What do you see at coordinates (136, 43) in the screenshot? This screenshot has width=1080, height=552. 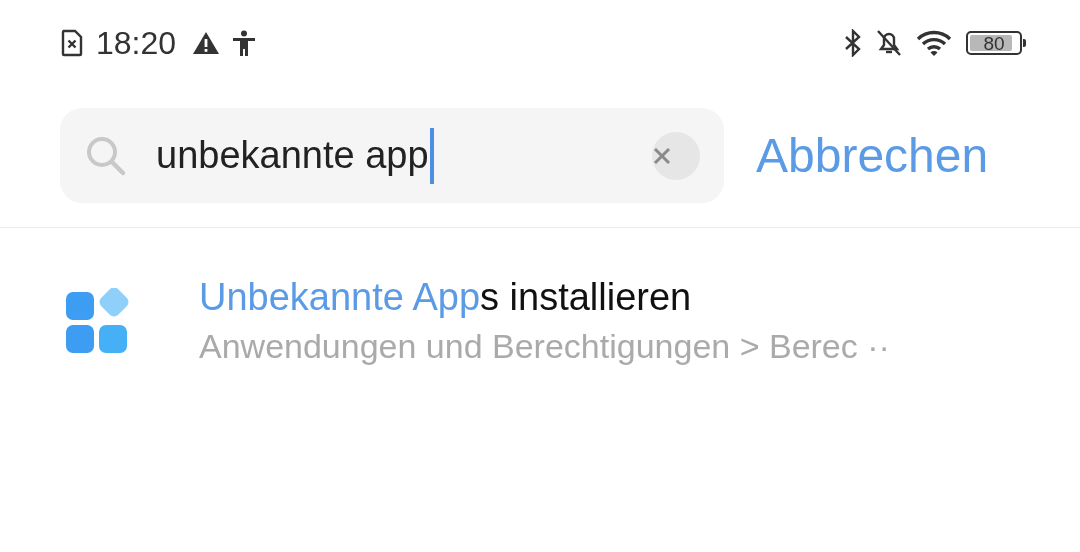 I see `clock-time: 18:20` at bounding box center [136, 43].